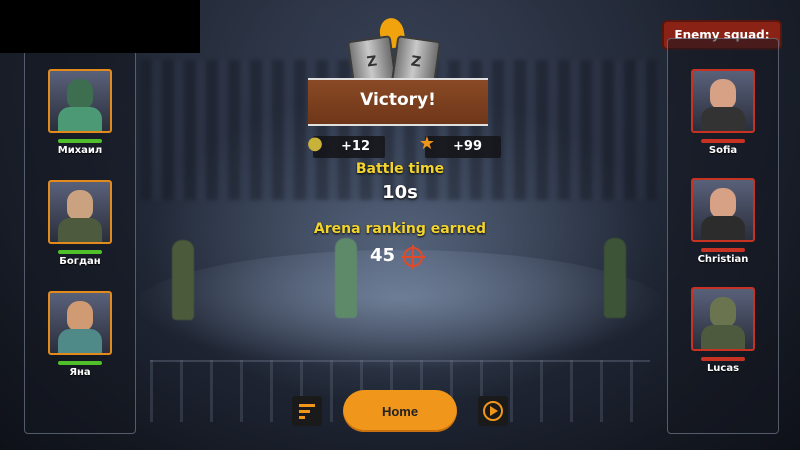 Image resolution: width=800 pixels, height=450 pixels. I want to click on reward-star: ★ +99, so click(460, 145).